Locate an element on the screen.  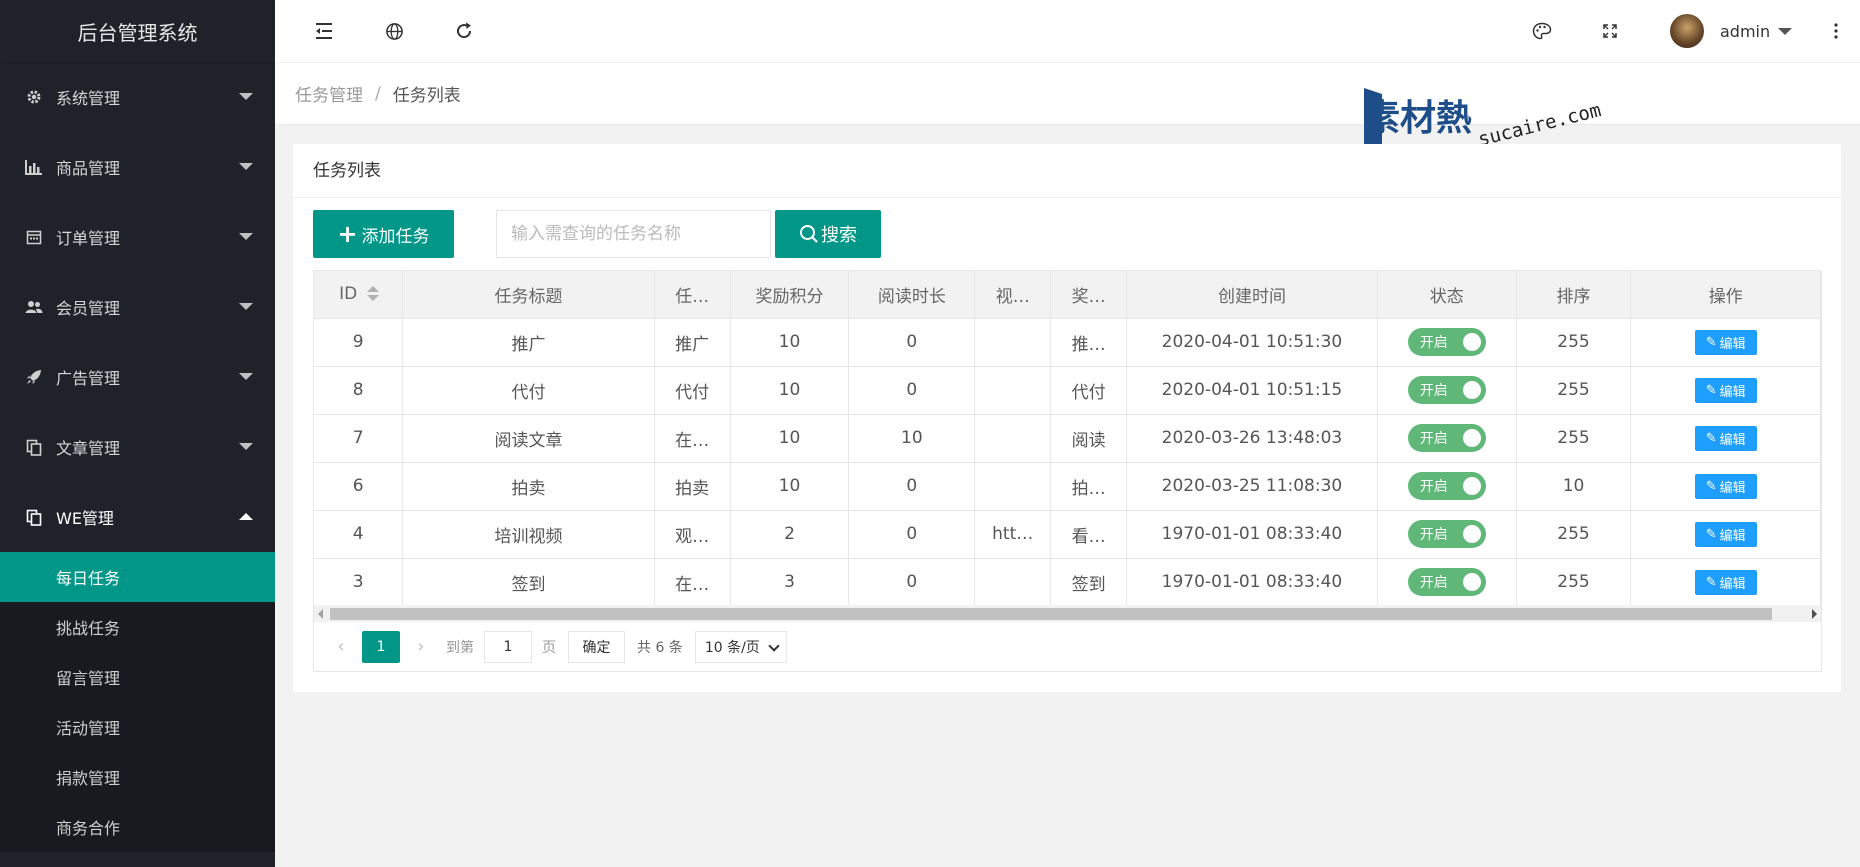
cell-read-duration: 0 is located at coordinates (912, 582).